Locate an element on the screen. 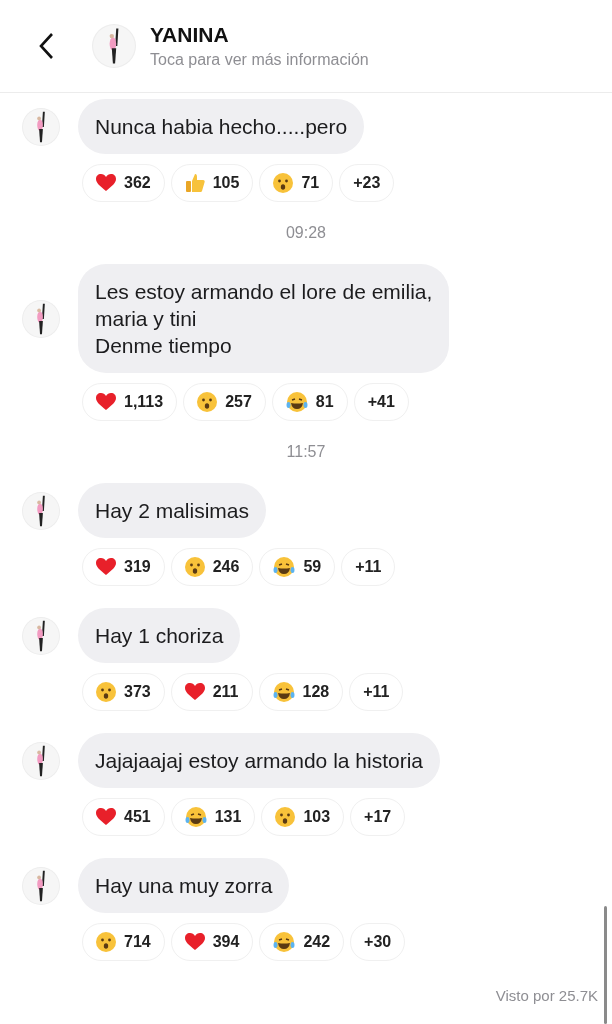  message-bubble: Hay 1 choriza is located at coordinates (159, 635).